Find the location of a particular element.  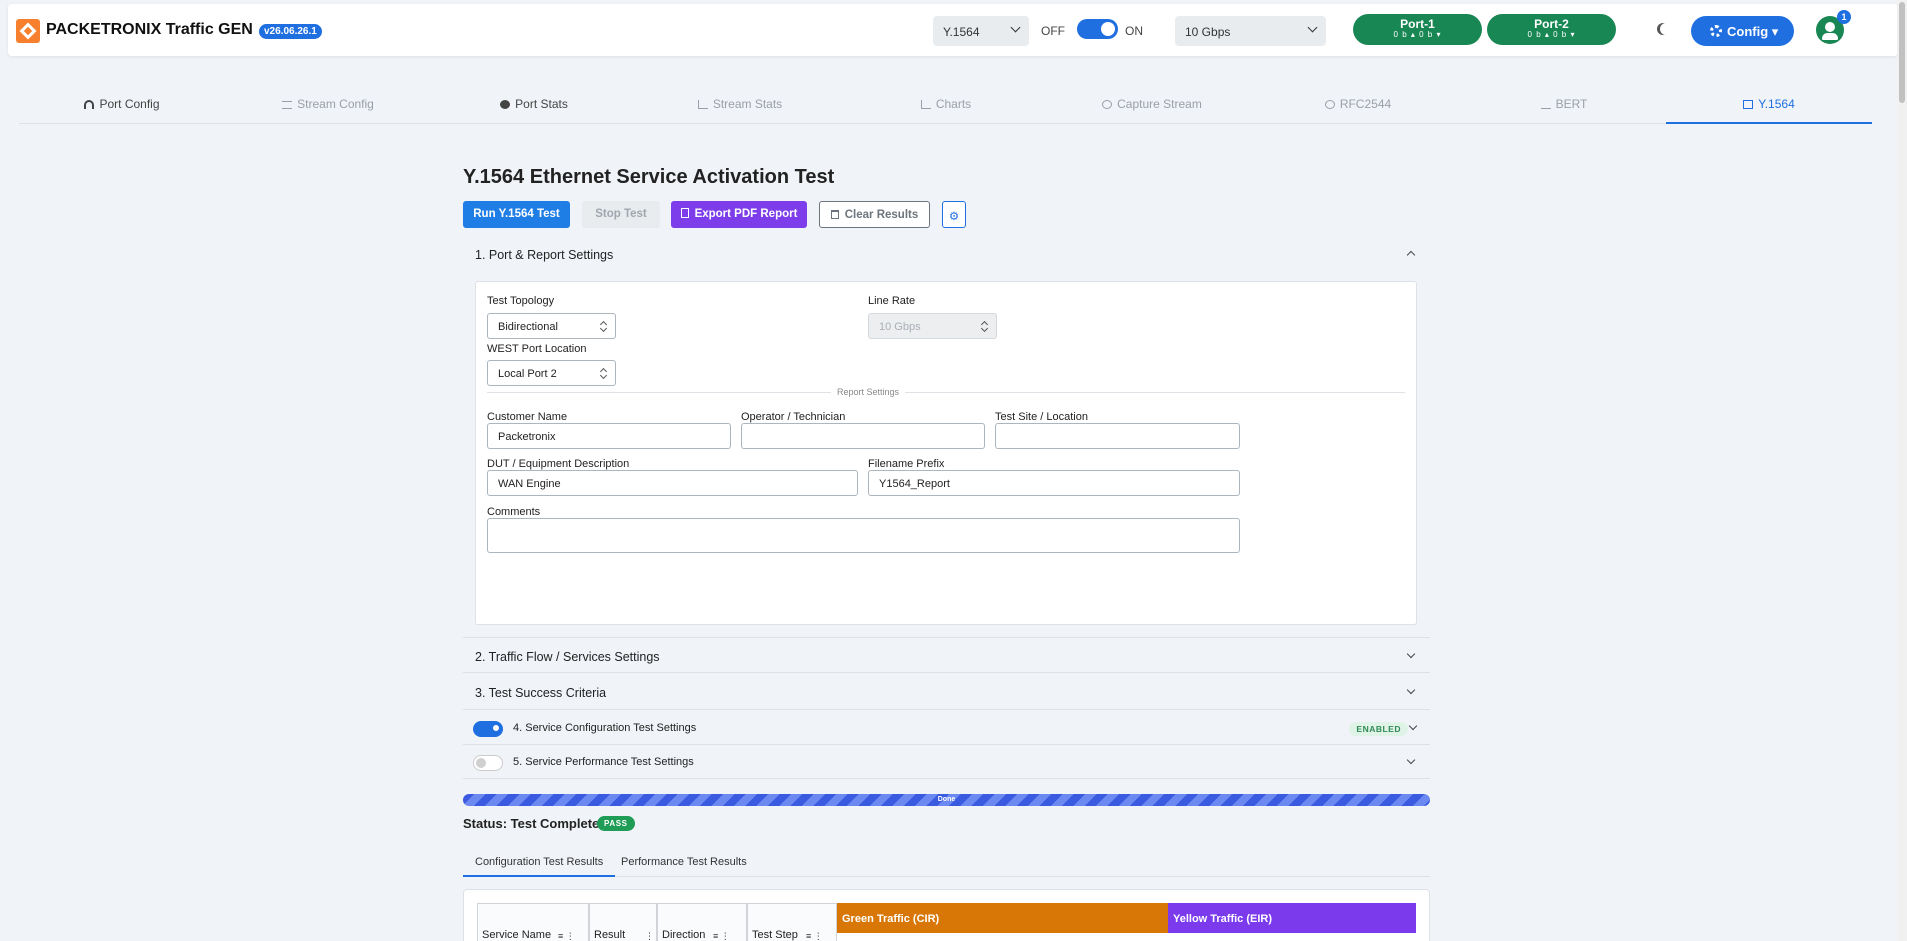

stop-test-button: Stop Test is located at coordinates (621, 214).